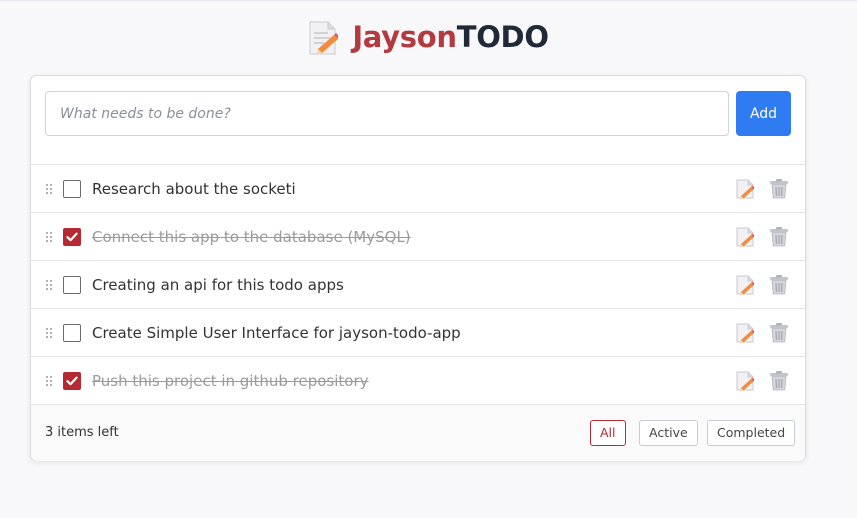 The image size is (857, 518). I want to click on app-header: JaysonTODO, so click(428, 37).